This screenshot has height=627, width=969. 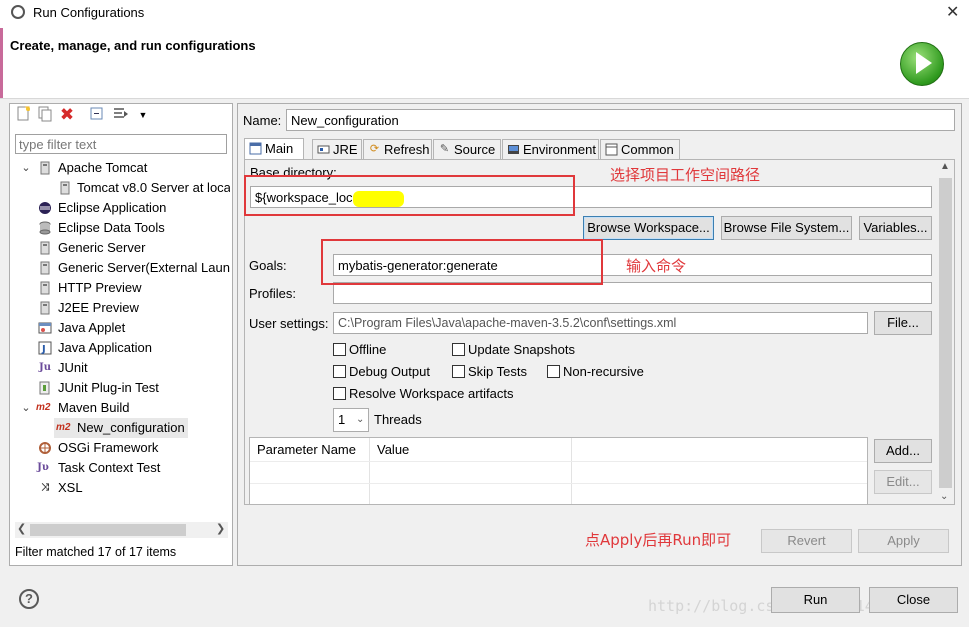 I want to click on app-icon, so click(x=18, y=12).